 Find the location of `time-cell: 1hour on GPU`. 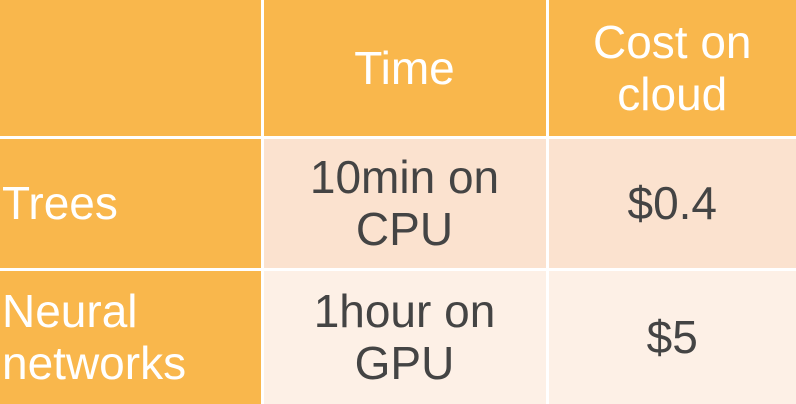

time-cell: 1hour on GPU is located at coordinates (404, 335).